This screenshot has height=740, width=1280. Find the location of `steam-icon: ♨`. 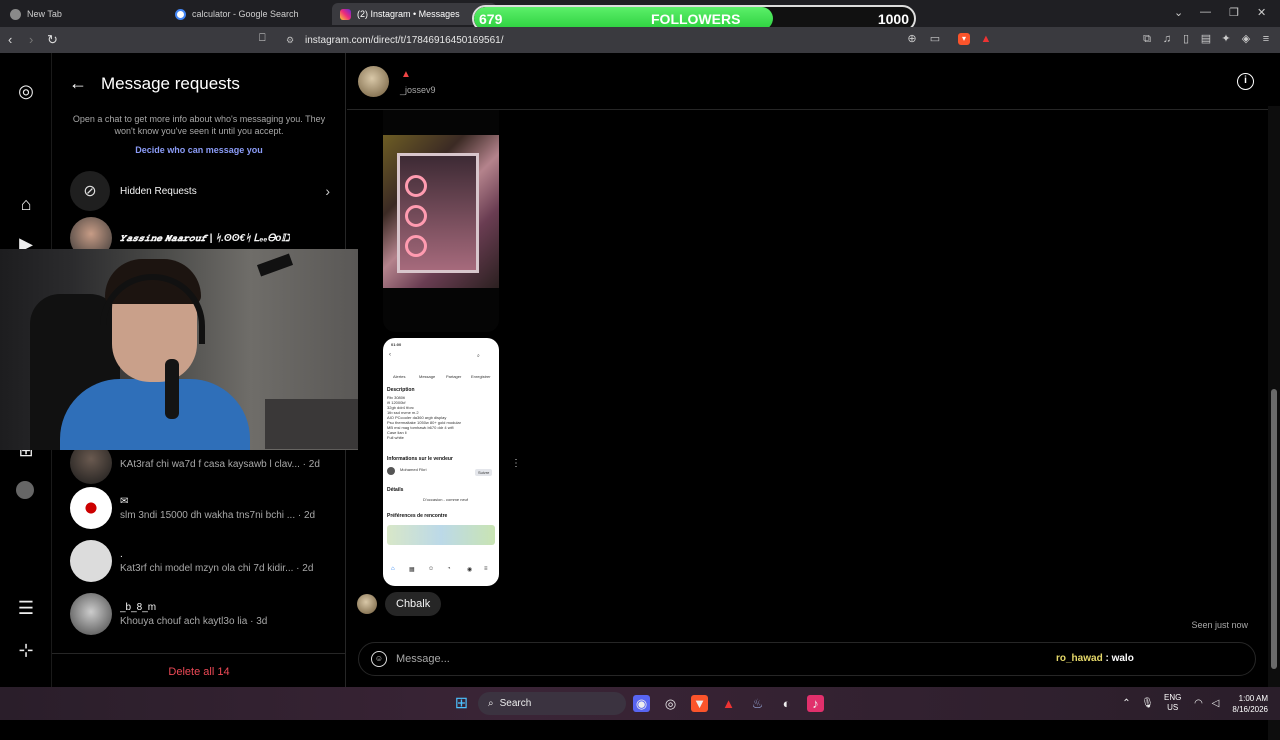

steam-icon: ♨ is located at coordinates (757, 703).